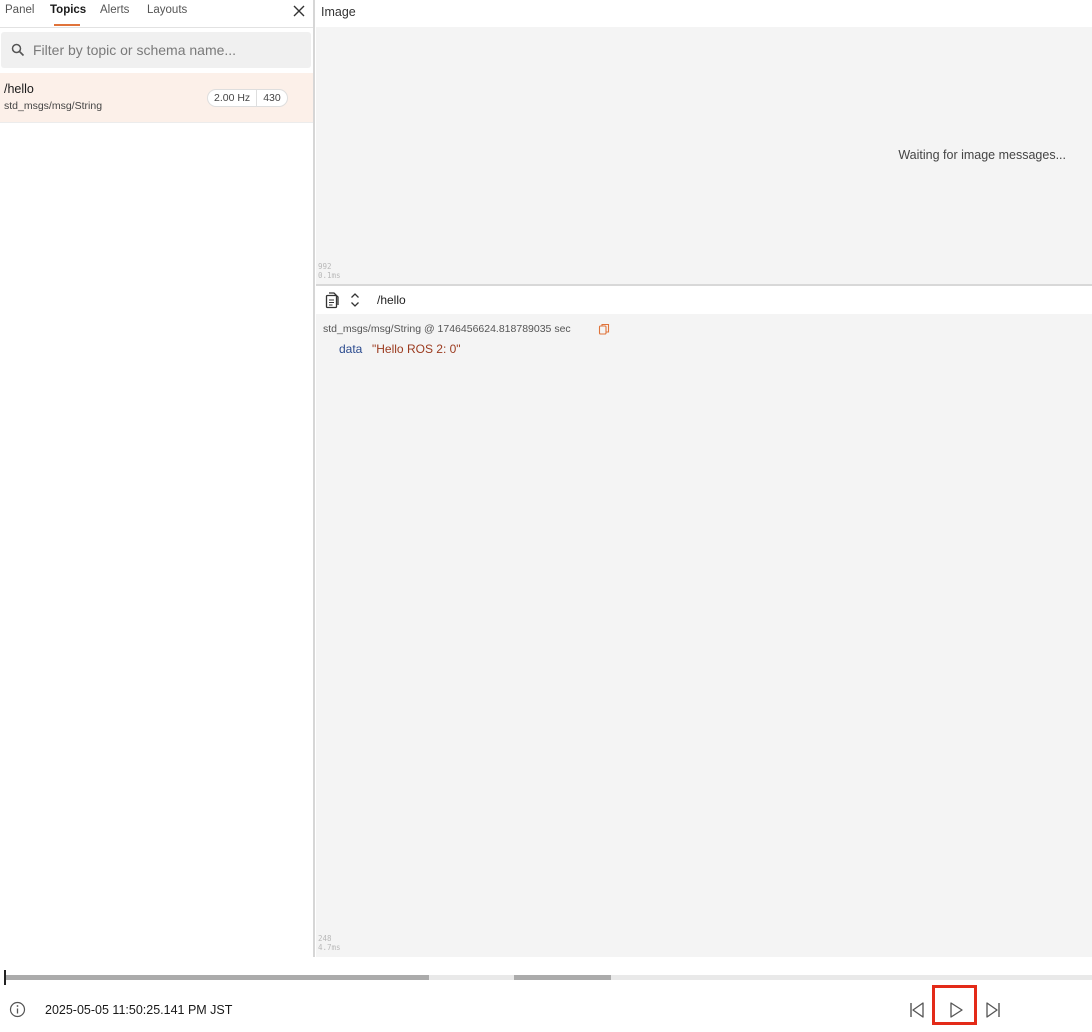  I want to click on image-perf-frames: 992, so click(325, 266).